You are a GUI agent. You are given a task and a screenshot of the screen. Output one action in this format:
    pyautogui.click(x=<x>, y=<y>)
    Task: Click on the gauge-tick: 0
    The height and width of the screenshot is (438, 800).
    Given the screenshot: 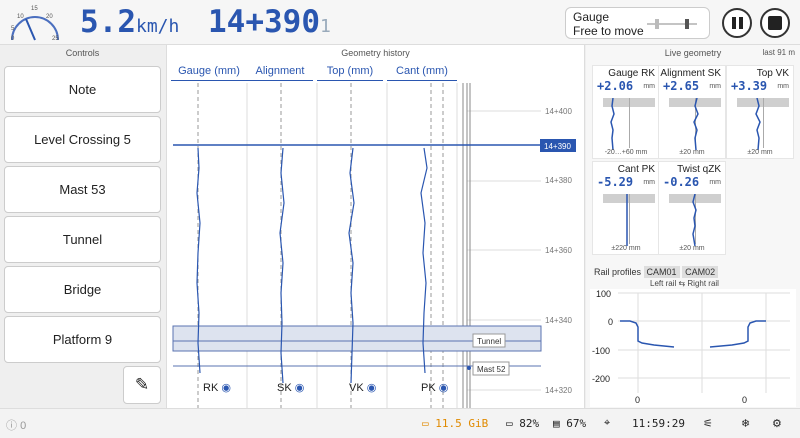 What is the action you would take?
    pyautogui.click(x=13, y=39)
    